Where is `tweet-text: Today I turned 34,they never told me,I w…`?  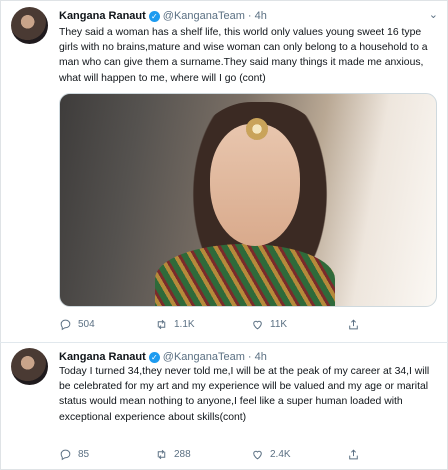
tweet-text: Today I turned 34,they never told me,I w… is located at coordinates (244, 394).